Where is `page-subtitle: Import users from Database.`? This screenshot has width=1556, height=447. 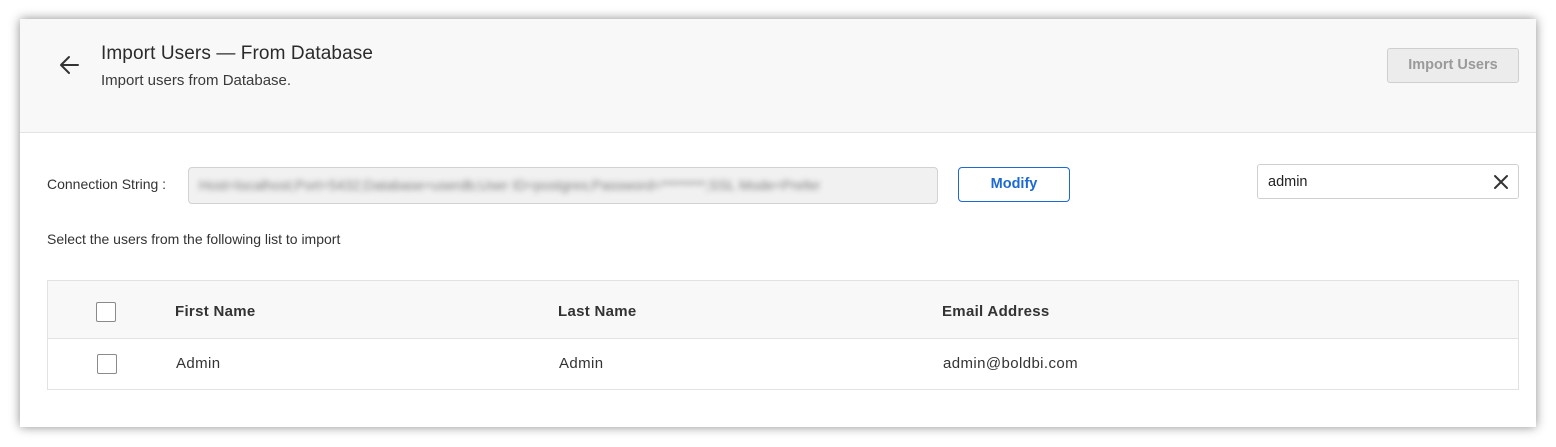
page-subtitle: Import users from Database. is located at coordinates (196, 80).